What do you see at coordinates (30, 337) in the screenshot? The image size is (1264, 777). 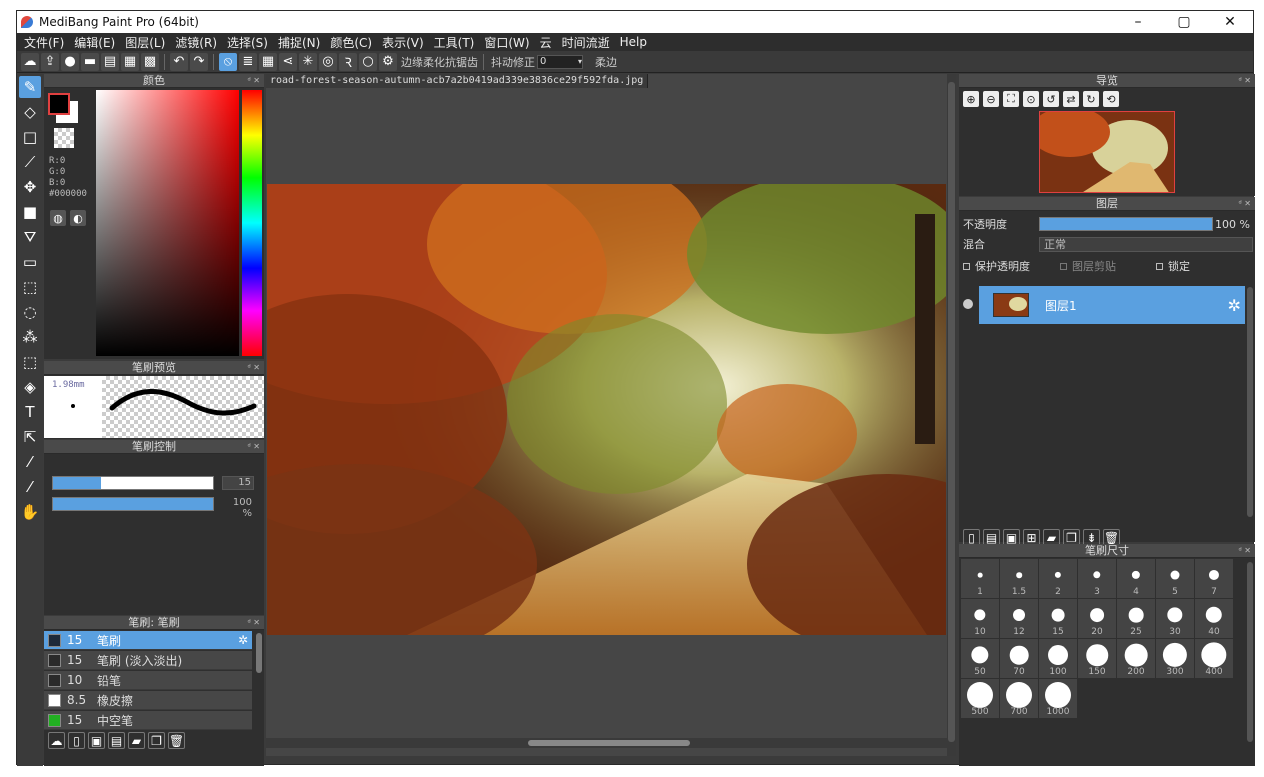 I see `magic-wand-tool-icon: ⁂` at bounding box center [30, 337].